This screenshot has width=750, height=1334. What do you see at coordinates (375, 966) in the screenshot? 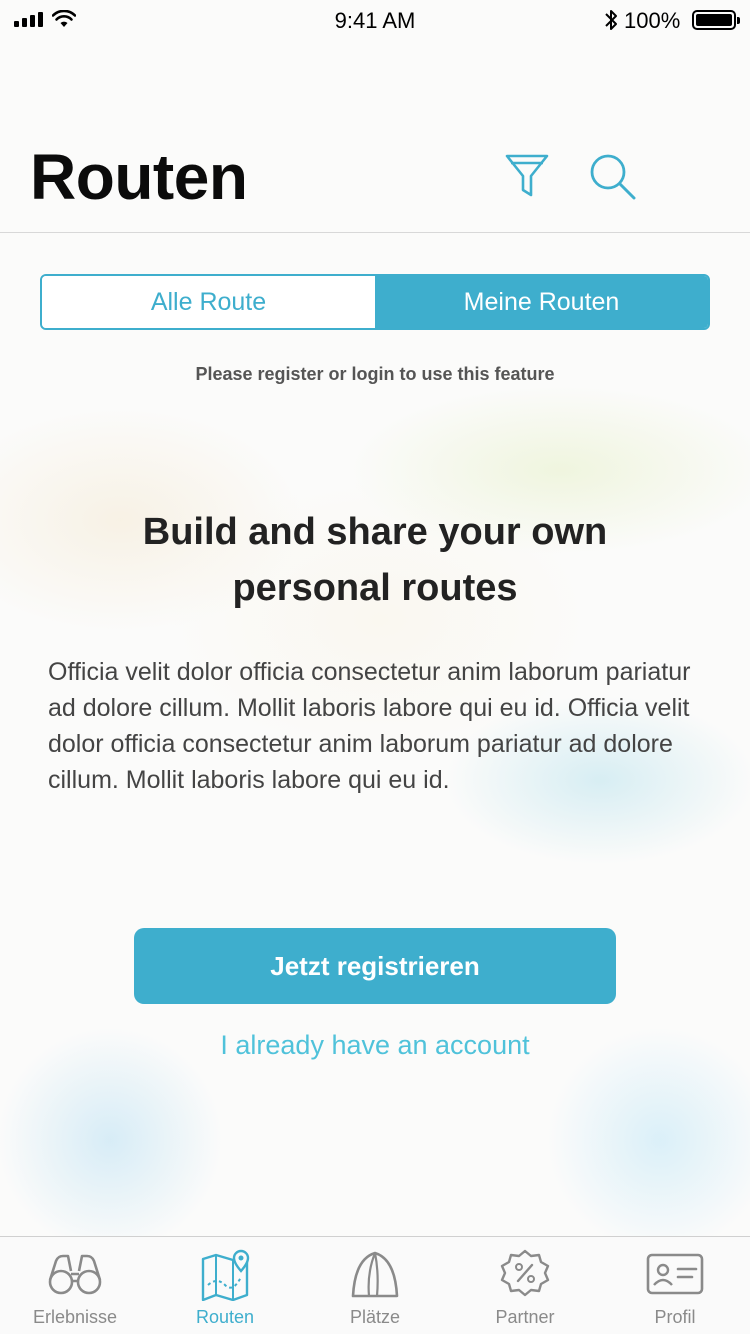
I see `register-button: Jetzt registrieren` at bounding box center [375, 966].